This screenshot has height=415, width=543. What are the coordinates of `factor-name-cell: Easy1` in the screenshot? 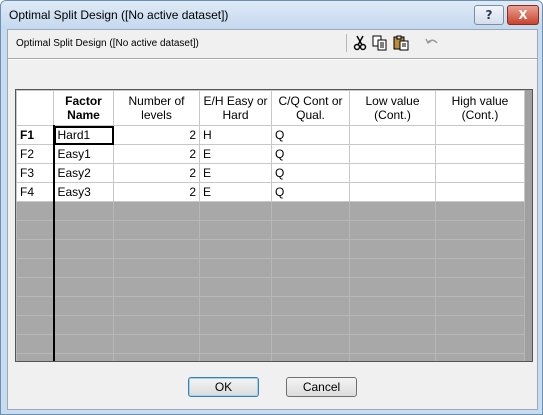 It's located at (83, 154).